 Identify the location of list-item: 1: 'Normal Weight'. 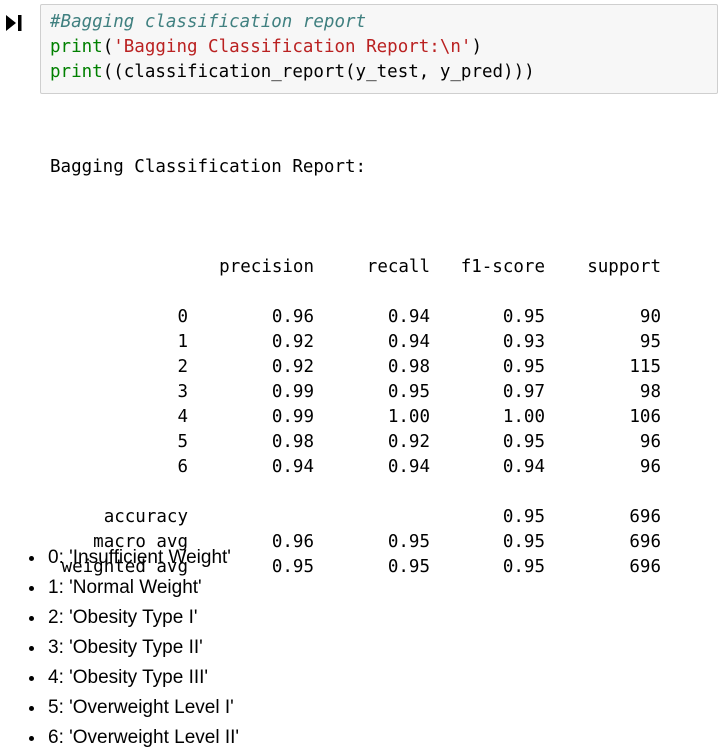
(142, 588).